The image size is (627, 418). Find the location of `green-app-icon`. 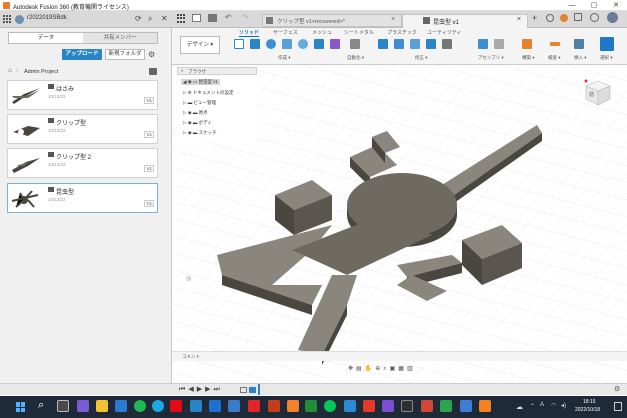

green-app-icon is located at coordinates (446, 406).